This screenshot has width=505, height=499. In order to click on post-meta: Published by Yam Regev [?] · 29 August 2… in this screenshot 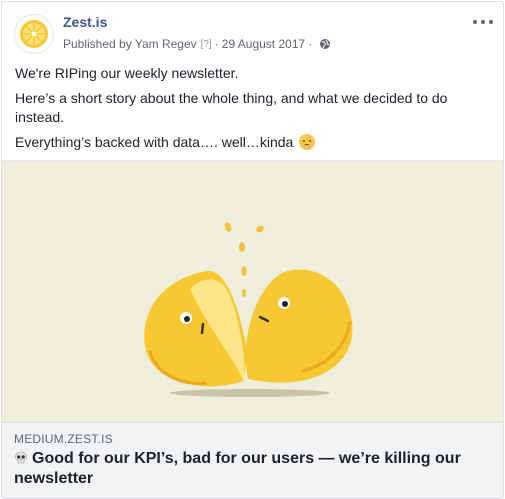, I will do `click(197, 44)`.